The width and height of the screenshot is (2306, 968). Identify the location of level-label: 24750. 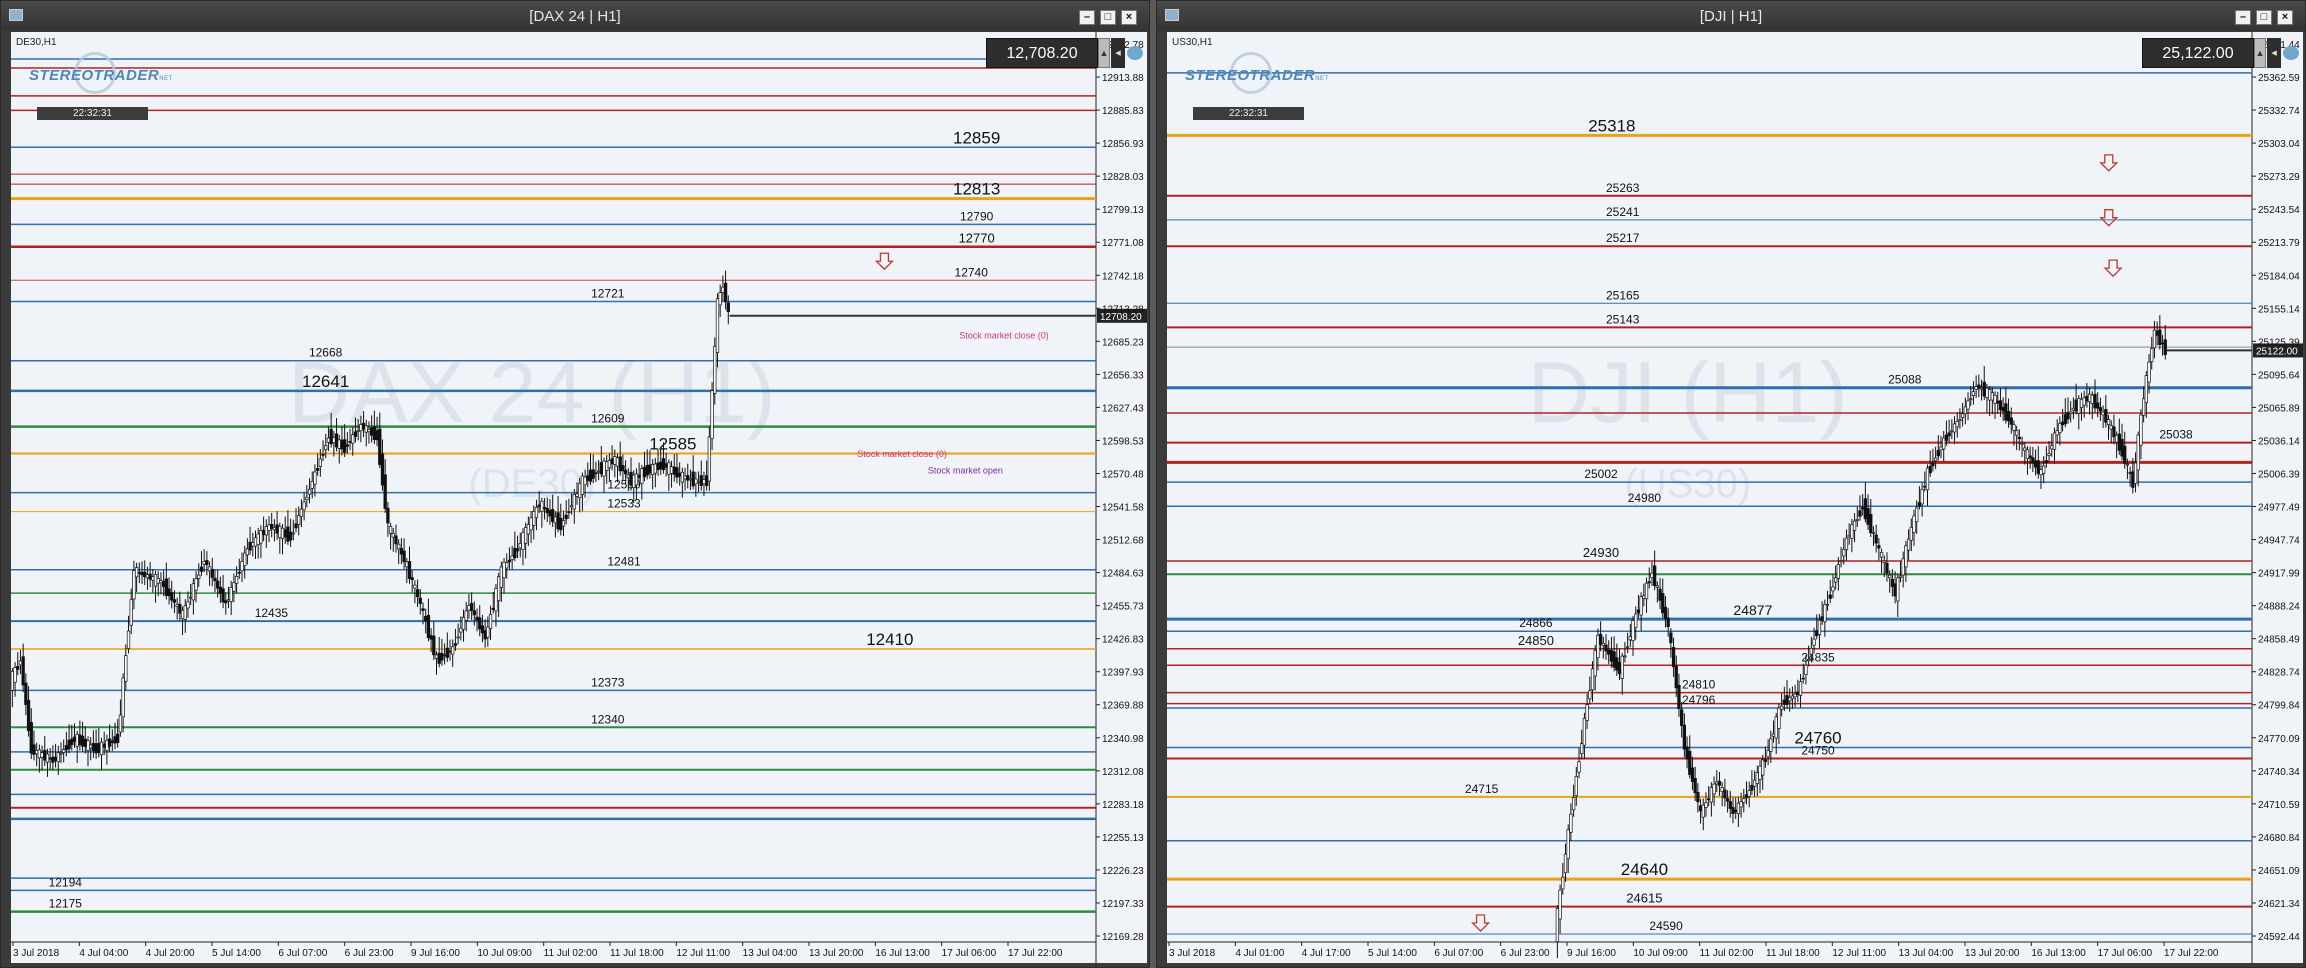
(1818, 750).